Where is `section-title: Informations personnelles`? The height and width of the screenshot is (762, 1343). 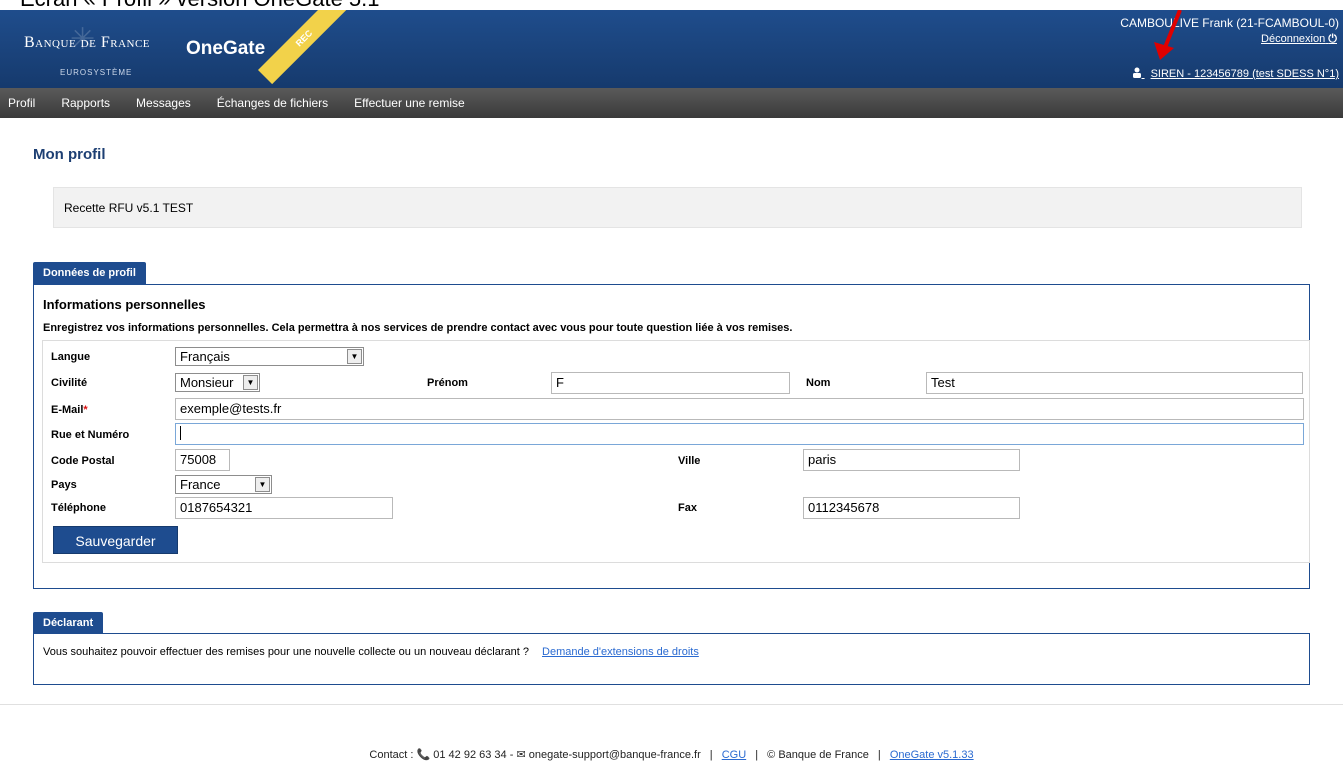 section-title: Informations personnelles is located at coordinates (124, 304).